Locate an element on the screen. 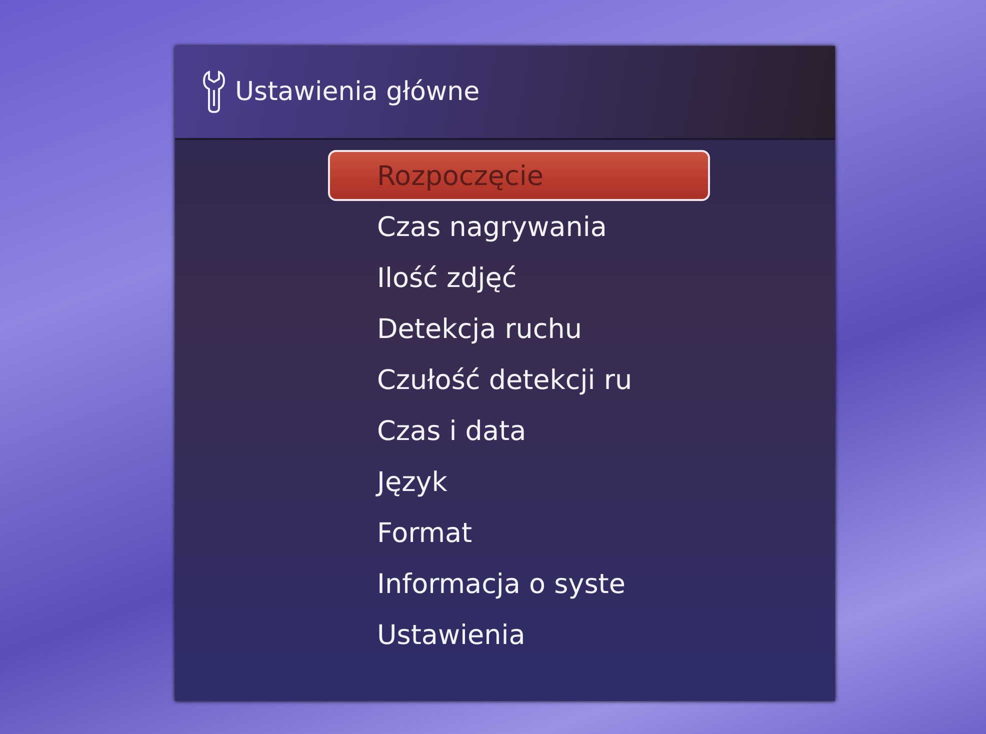 The width and height of the screenshot is (986, 734). wrench-icon is located at coordinates (214, 92).